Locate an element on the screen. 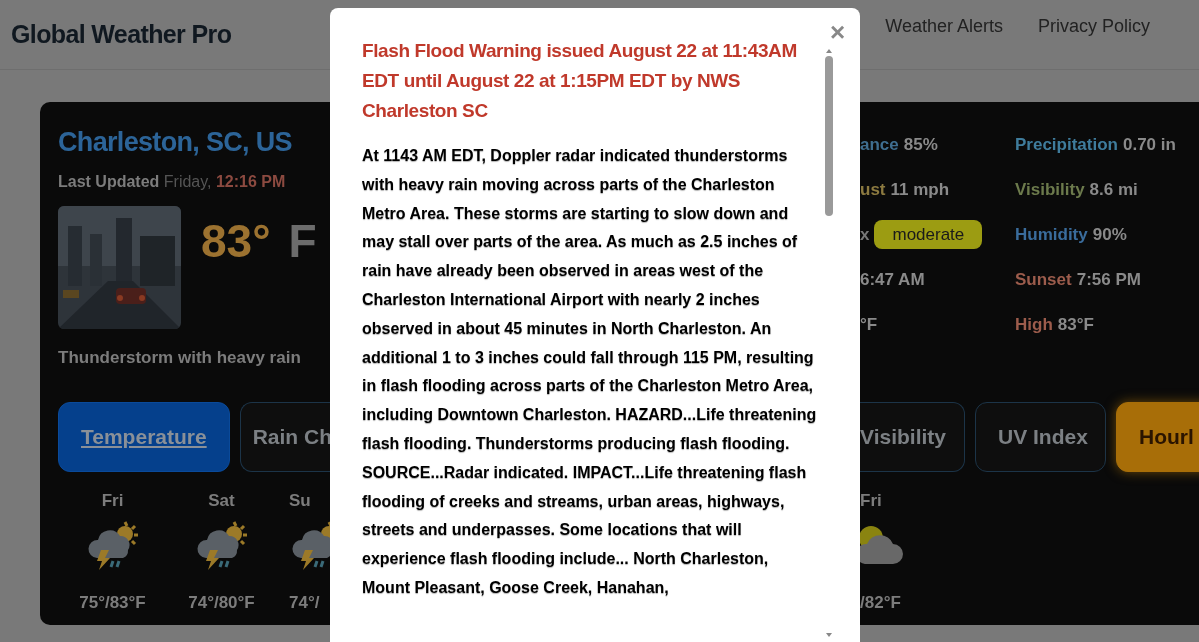 This screenshot has height=642, width=1199. scrollbar is located at coordinates (829, 343).